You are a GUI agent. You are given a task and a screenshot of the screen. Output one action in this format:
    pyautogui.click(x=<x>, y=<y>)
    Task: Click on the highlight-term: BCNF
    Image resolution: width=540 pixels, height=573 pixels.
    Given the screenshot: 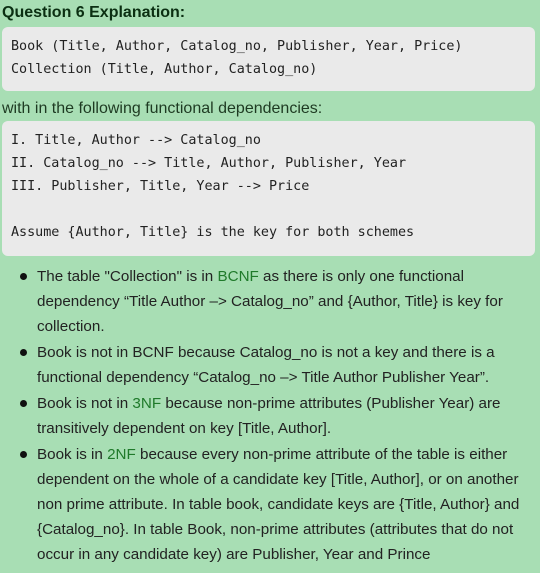 What is the action you would take?
    pyautogui.click(x=238, y=276)
    